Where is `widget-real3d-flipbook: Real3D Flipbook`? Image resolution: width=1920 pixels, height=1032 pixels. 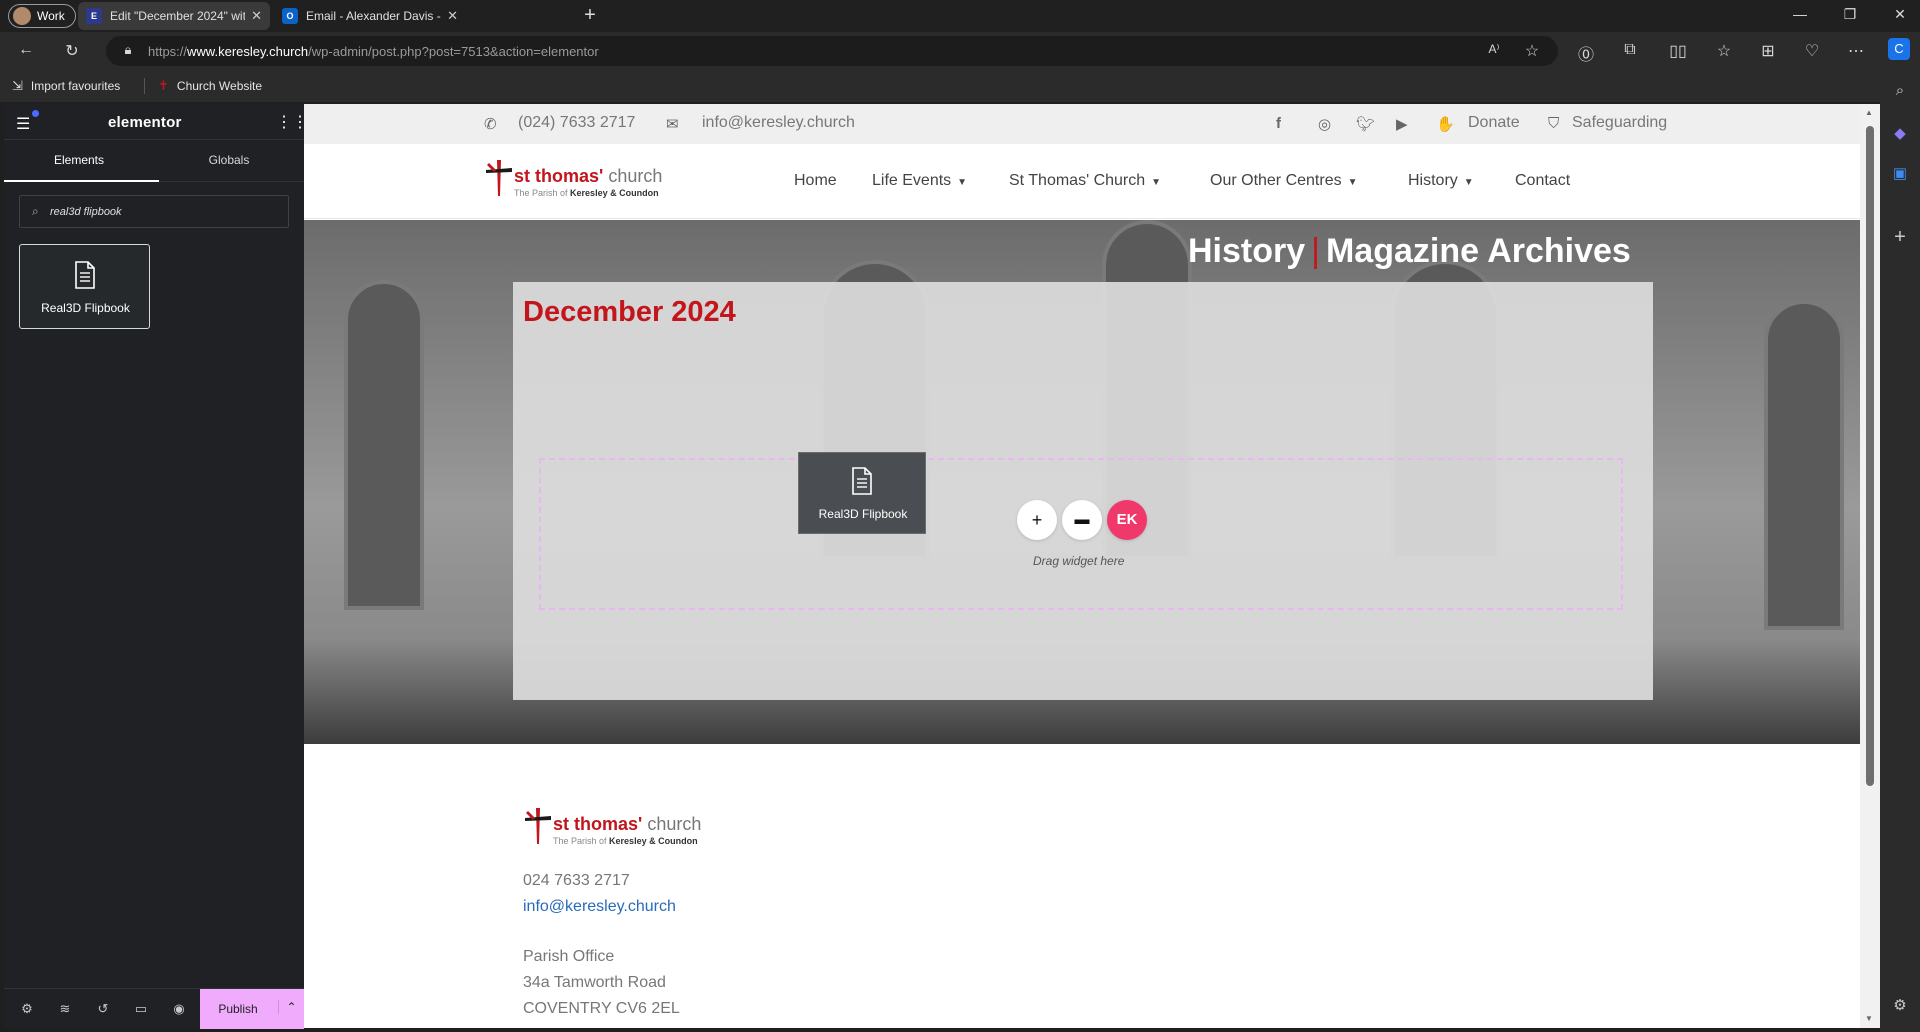
widget-real3d-flipbook: Real3D Flipbook is located at coordinates (84, 286).